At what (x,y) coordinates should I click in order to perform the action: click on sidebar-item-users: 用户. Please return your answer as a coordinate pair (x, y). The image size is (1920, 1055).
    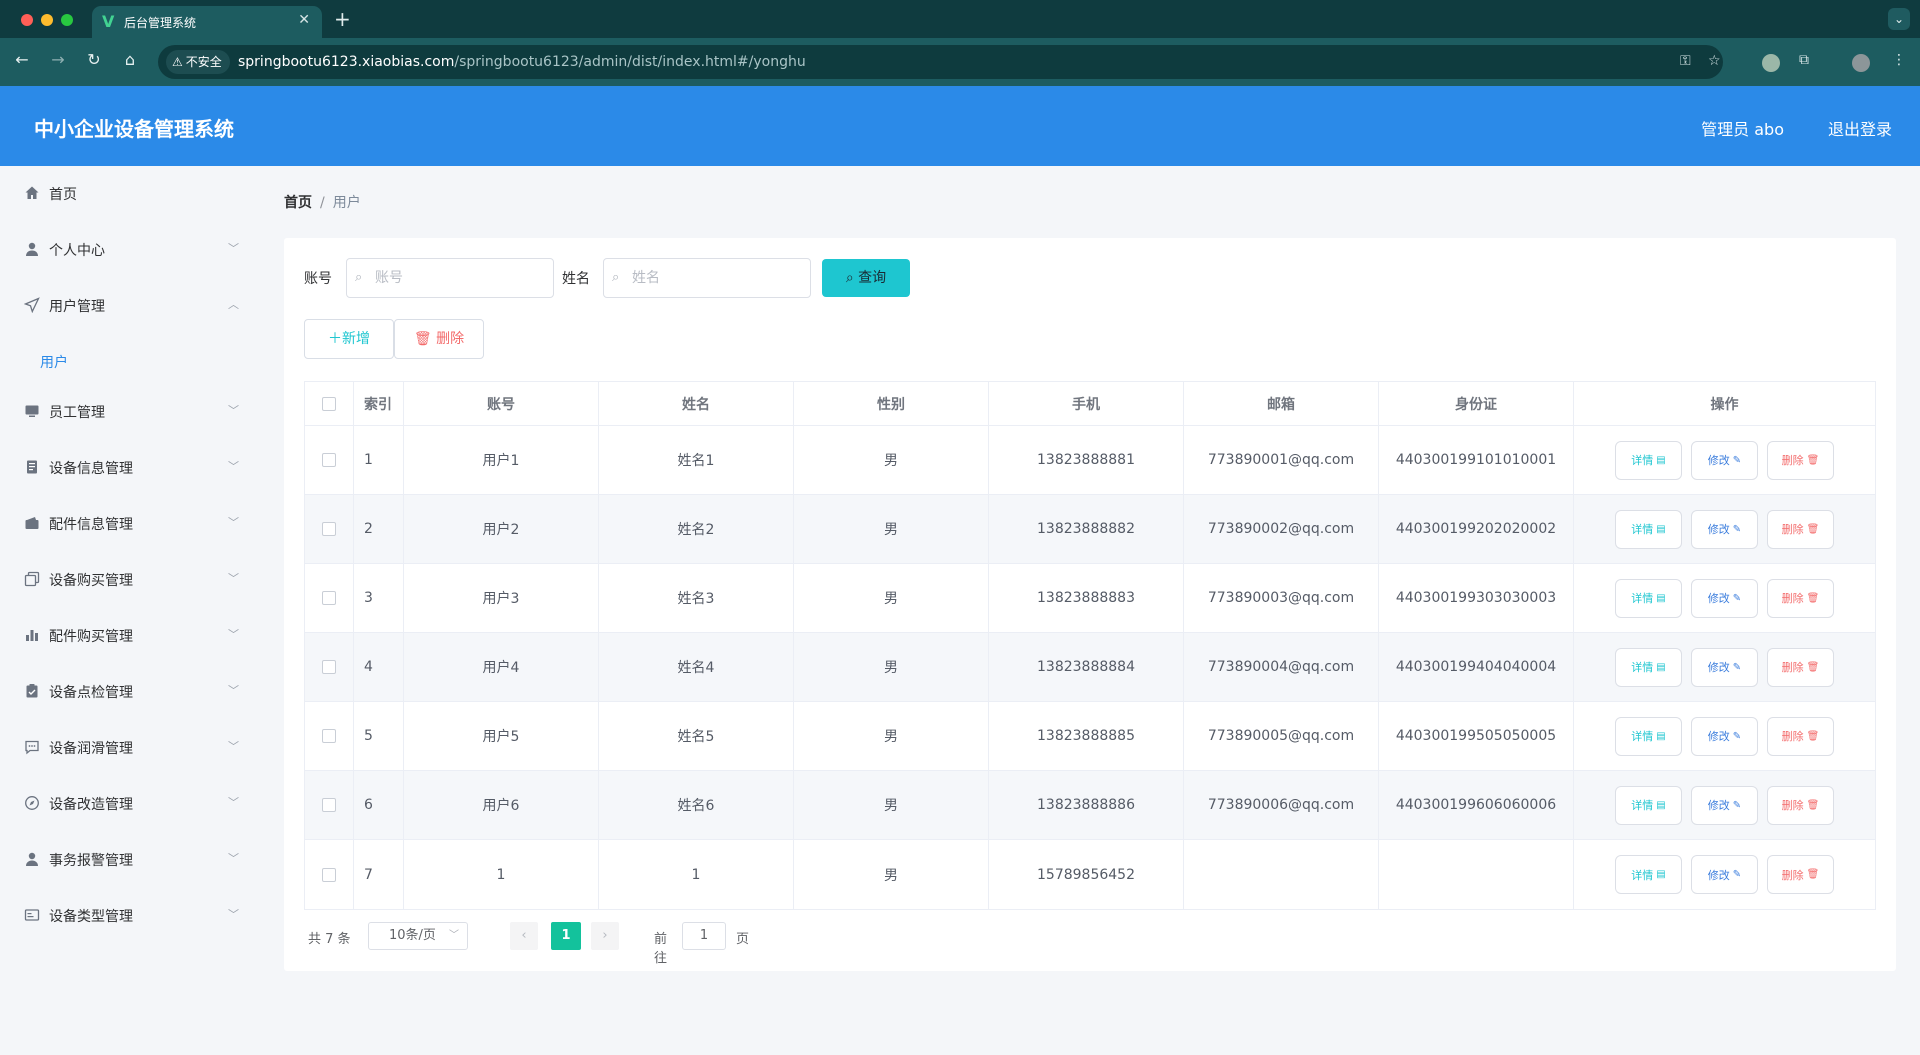
    Looking at the image, I should click on (129, 359).